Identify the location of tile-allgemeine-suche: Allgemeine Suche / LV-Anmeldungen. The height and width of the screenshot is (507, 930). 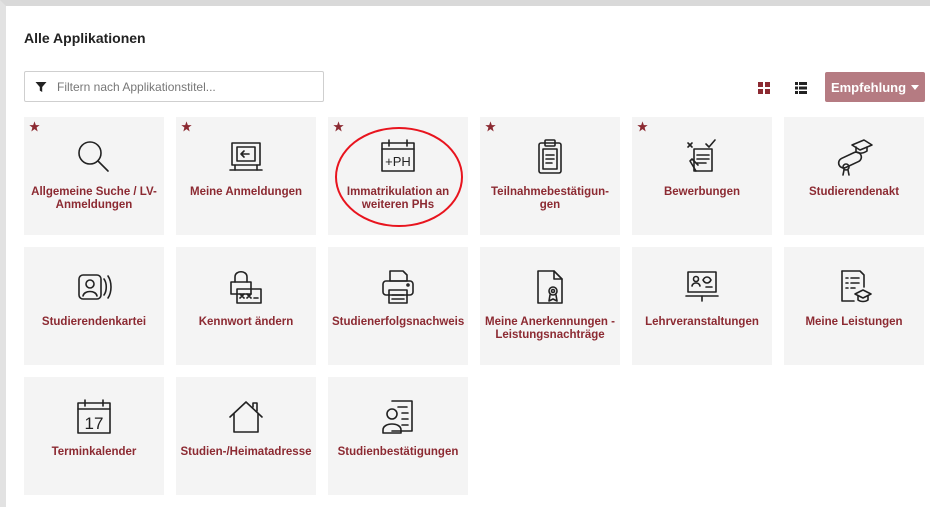
(94, 176).